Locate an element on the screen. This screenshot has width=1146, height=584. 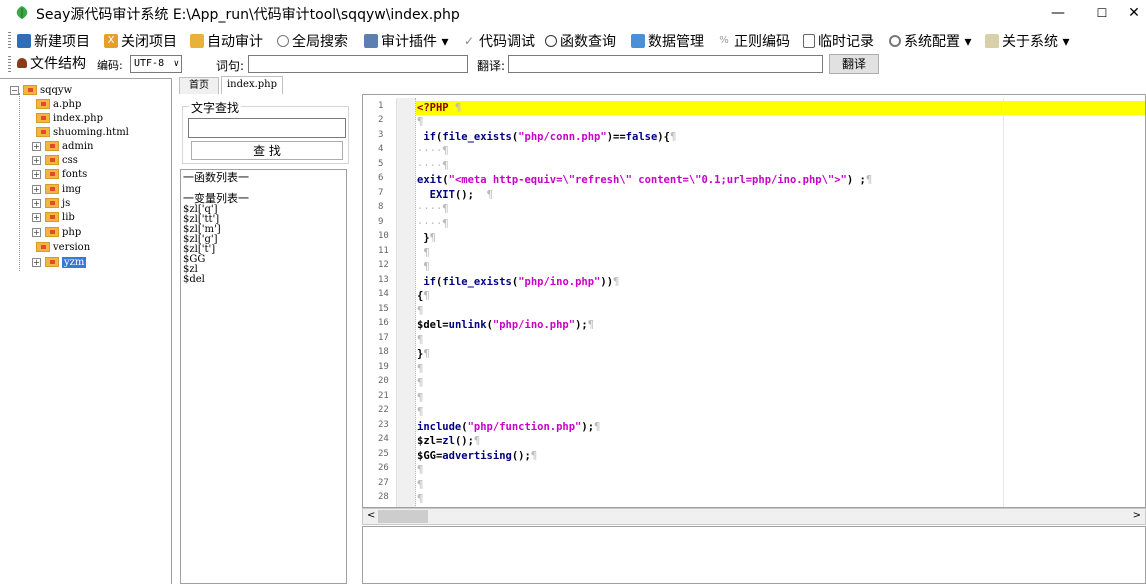
temp-notes-label: 临时记录 is located at coordinates (846, 42).